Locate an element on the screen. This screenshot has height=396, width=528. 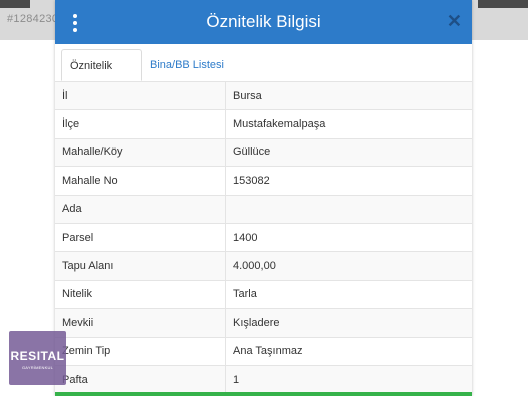
row-value: 153082 is located at coordinates (251, 180).